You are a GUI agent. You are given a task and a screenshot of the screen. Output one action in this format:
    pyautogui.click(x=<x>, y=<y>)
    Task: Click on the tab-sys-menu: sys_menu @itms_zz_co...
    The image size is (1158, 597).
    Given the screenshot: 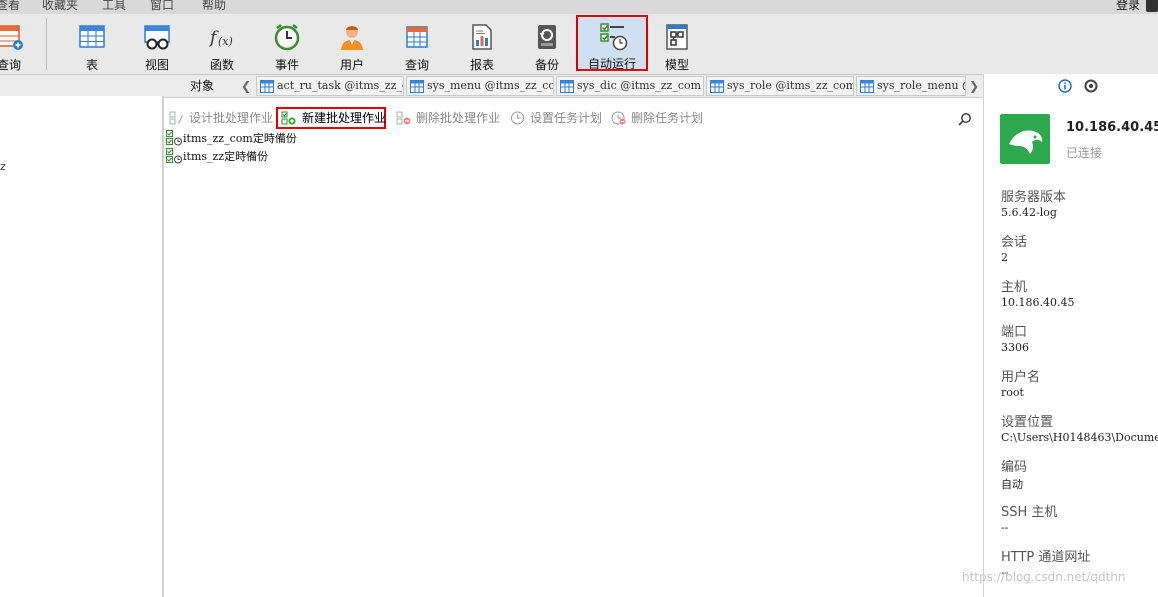 What is the action you would take?
    pyautogui.click(x=480, y=86)
    